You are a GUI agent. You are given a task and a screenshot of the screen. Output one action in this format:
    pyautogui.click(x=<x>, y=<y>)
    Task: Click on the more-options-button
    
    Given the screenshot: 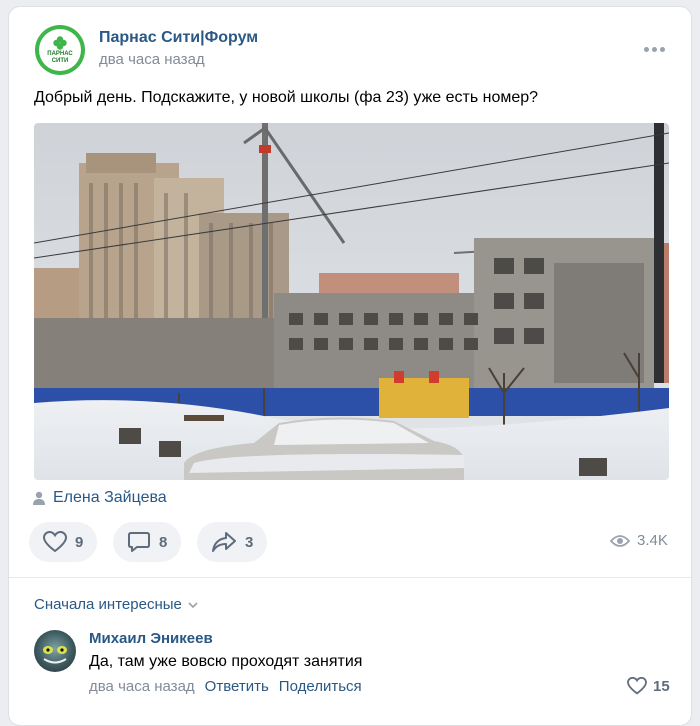 What is the action you would take?
    pyautogui.click(x=654, y=49)
    